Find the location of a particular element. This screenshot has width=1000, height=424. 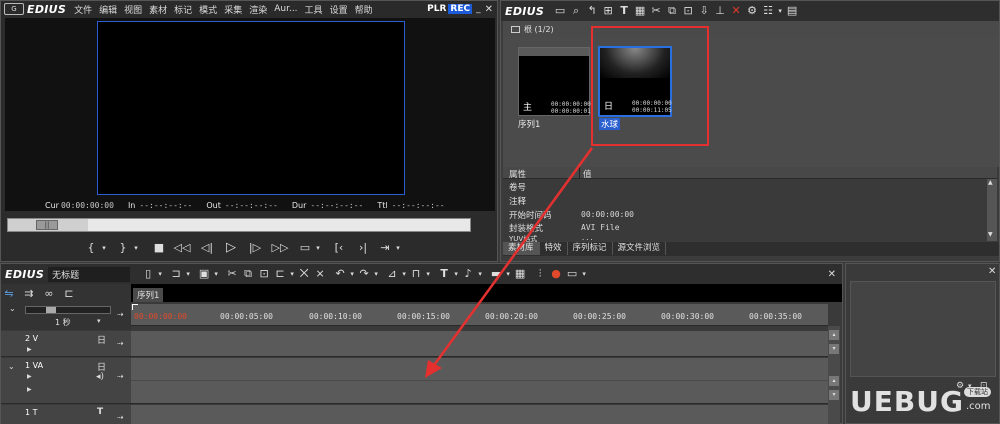

annotation-arrow-line is located at coordinates (512, 258).